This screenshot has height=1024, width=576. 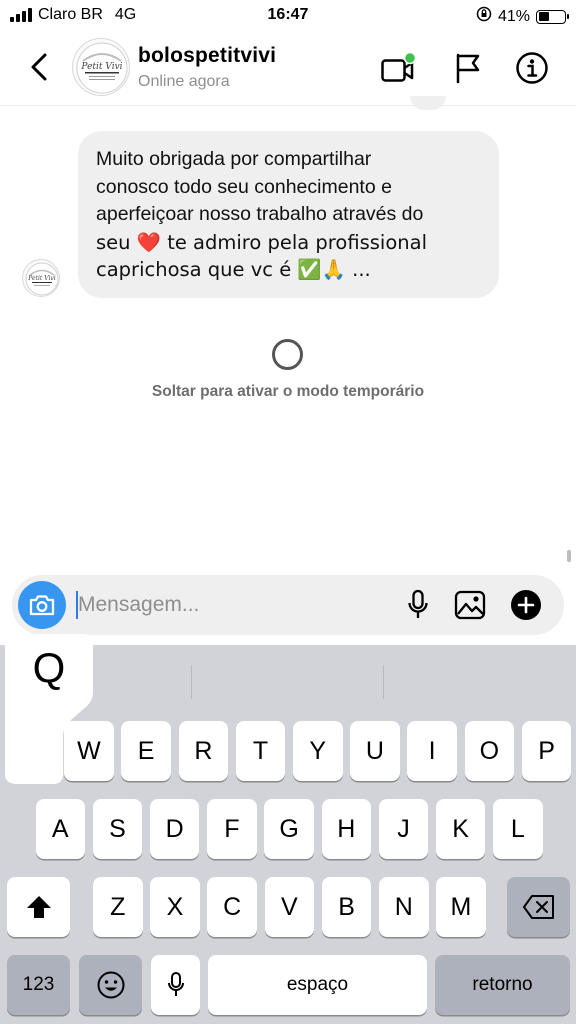 I want to click on shift-key, so click(x=38, y=907).